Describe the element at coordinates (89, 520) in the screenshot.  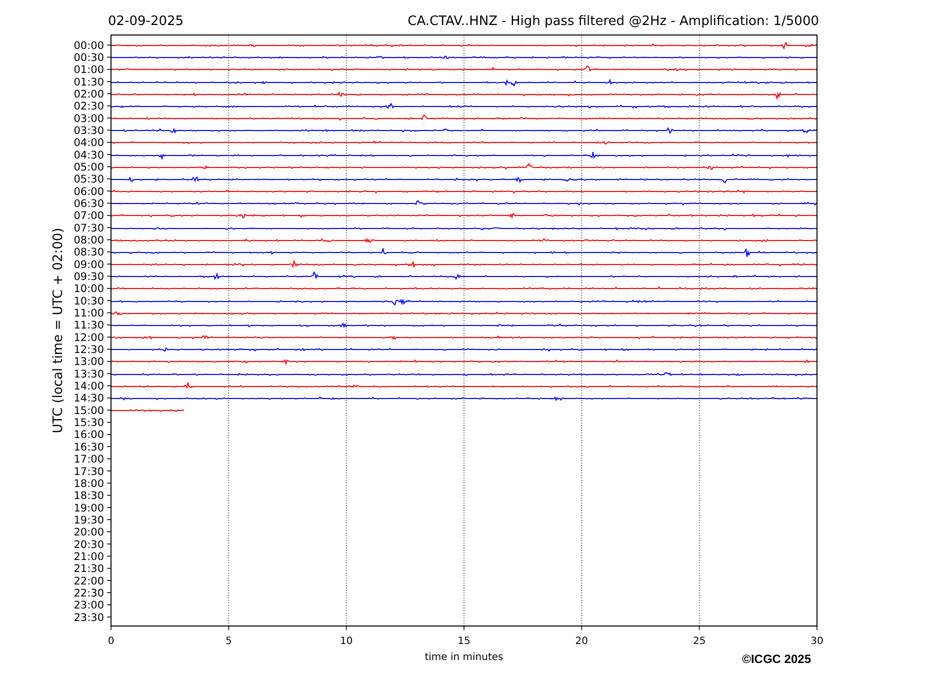
I see `time-label: 19:30` at that location.